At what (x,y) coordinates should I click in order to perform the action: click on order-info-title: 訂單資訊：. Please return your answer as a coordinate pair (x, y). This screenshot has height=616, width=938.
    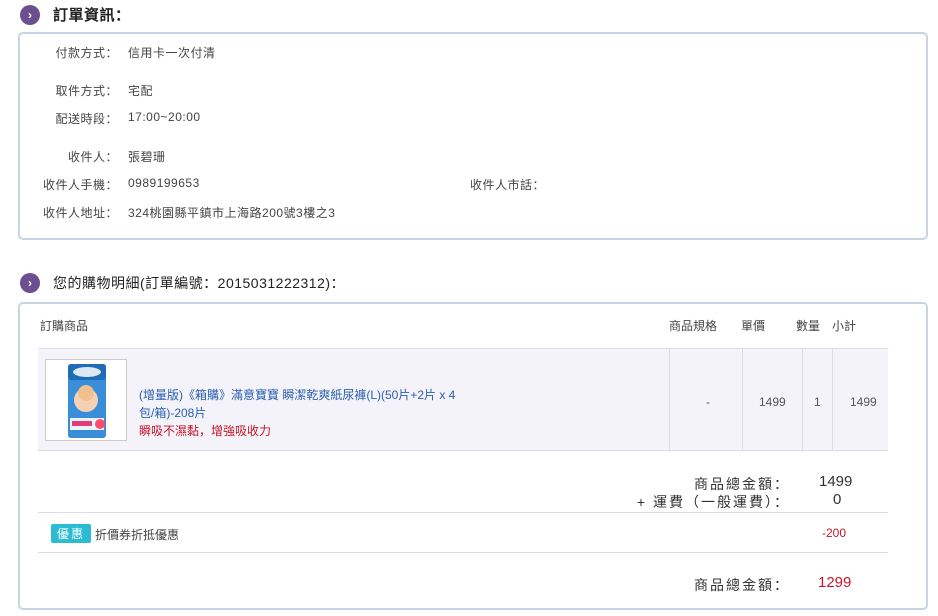
    Looking at the image, I should click on (92, 15).